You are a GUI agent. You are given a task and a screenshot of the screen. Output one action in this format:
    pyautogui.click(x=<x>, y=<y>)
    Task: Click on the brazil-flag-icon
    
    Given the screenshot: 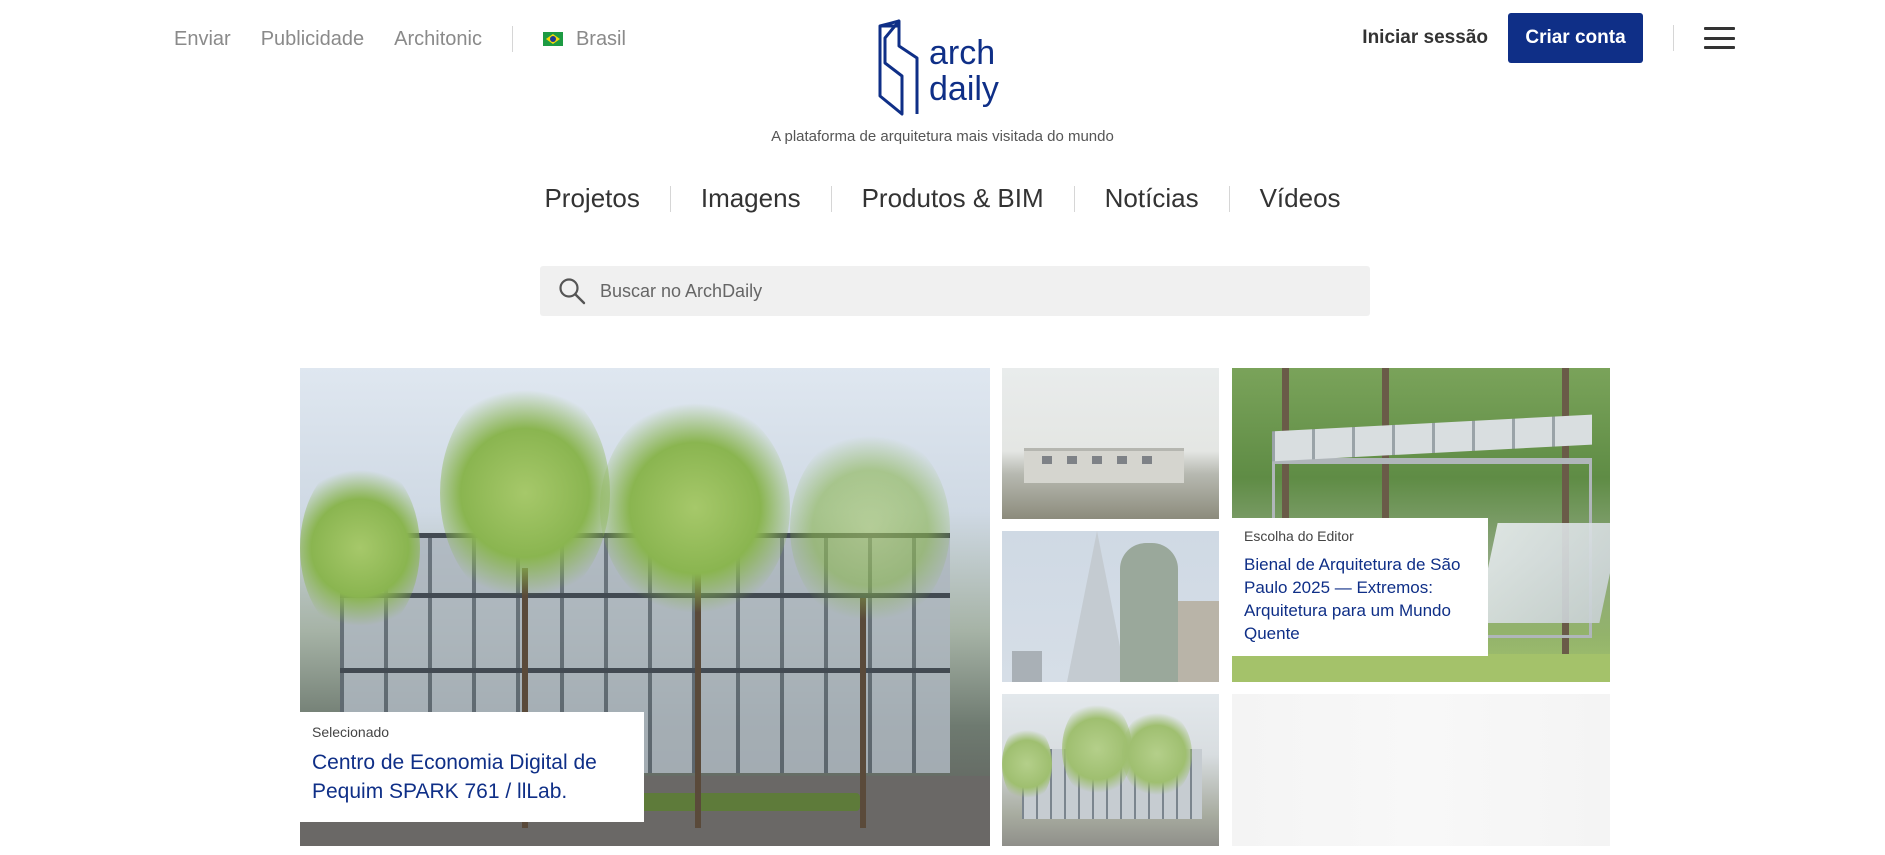 What is the action you would take?
    pyautogui.click(x=552, y=39)
    